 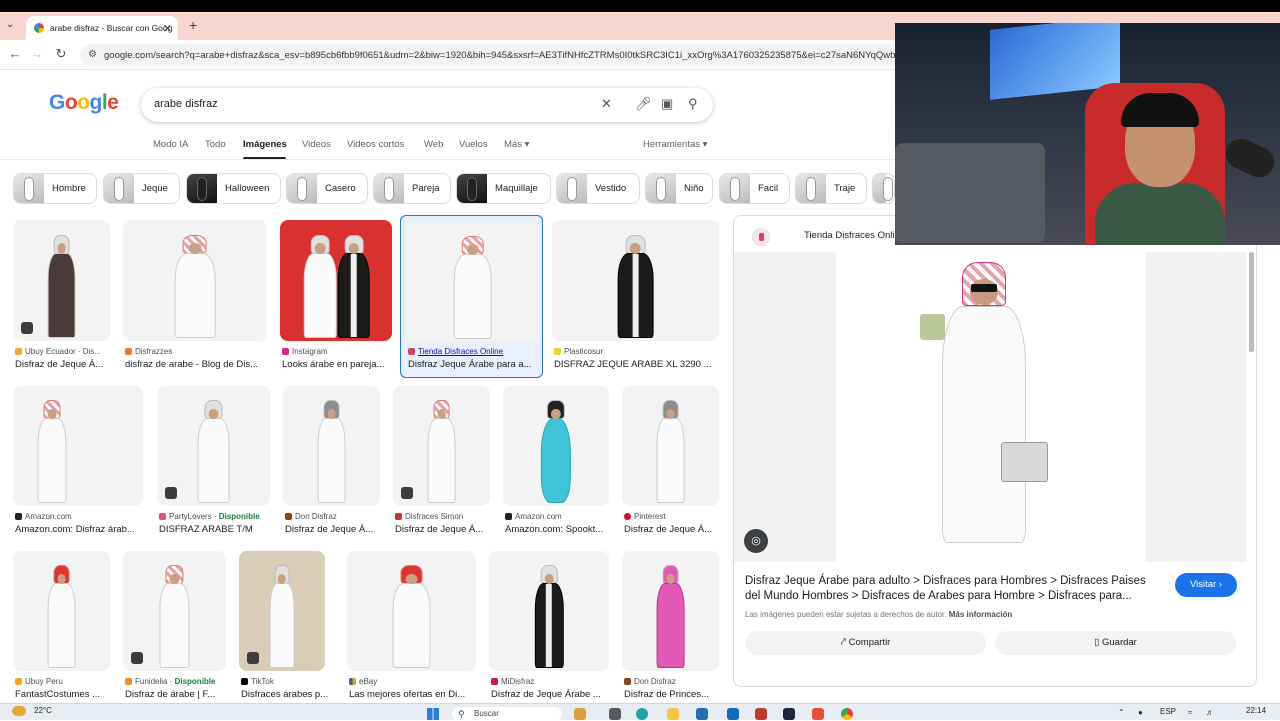 What do you see at coordinates (1190, 712) in the screenshot?
I see `wifi-icon: ≈` at bounding box center [1190, 712].